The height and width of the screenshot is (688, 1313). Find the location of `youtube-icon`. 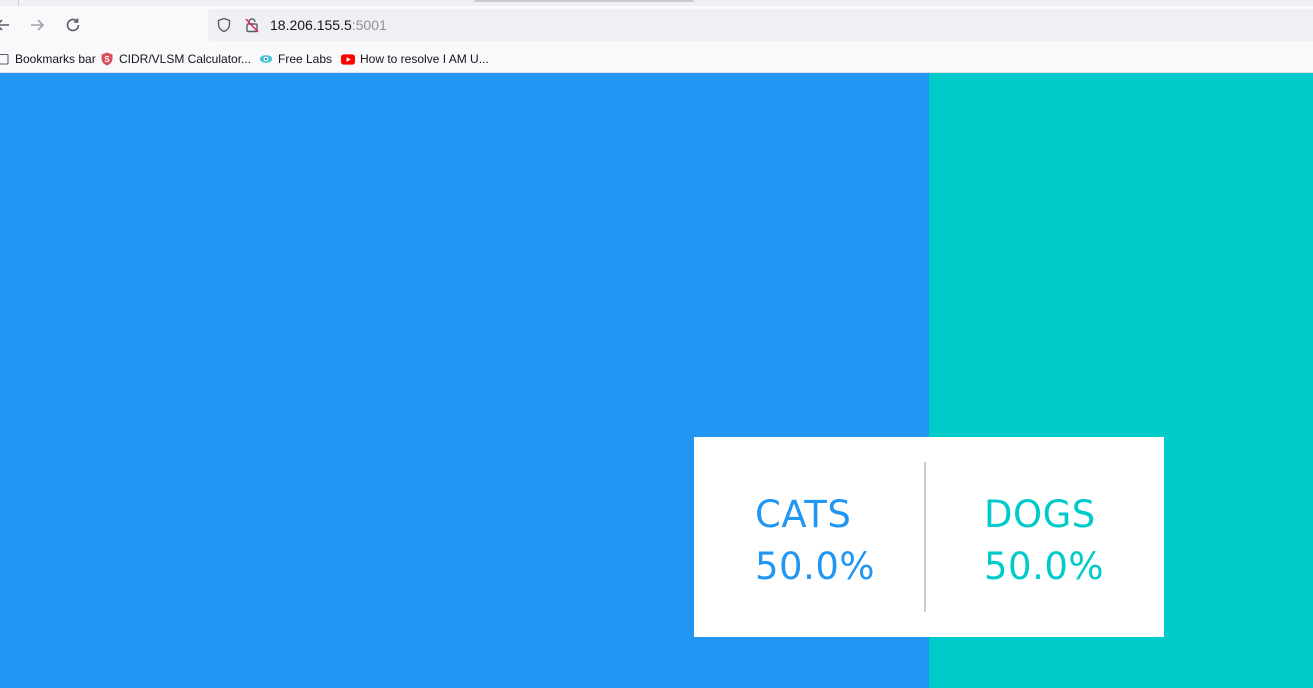

youtube-icon is located at coordinates (348, 59).